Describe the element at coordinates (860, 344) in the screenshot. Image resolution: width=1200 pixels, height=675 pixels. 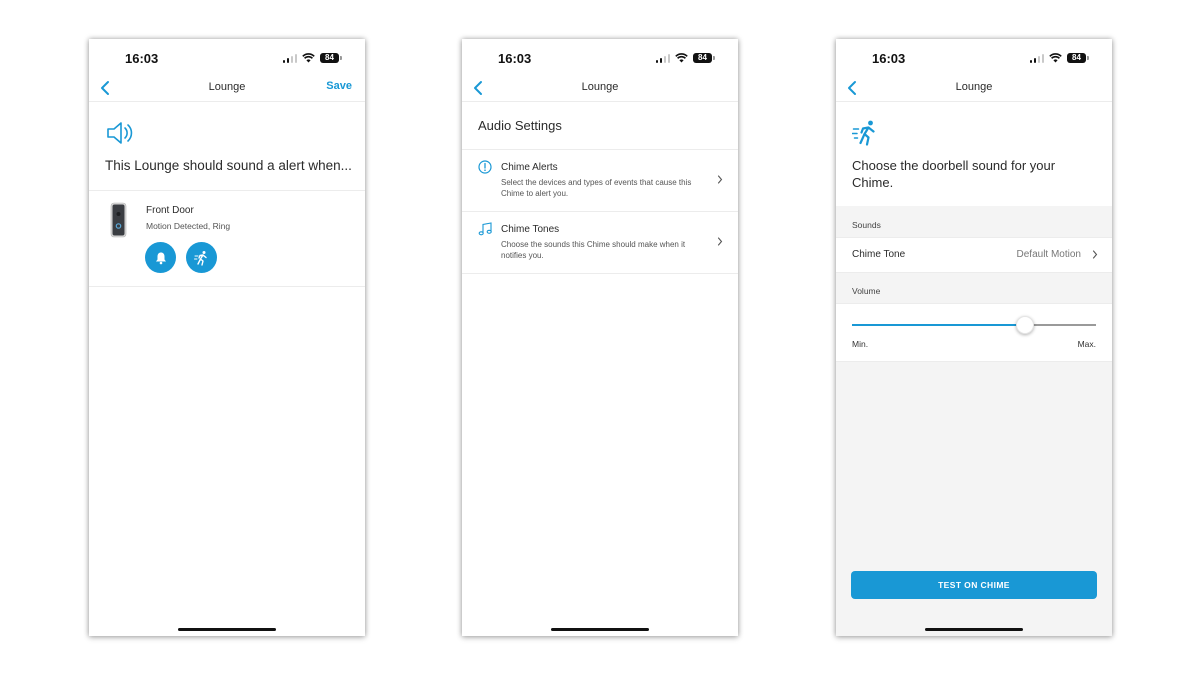
I see `volume-min-label: Min.` at that location.